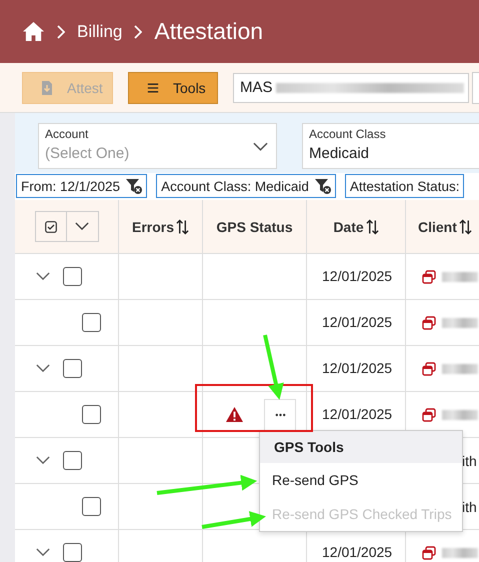 This screenshot has width=479, height=562. Describe the element at coordinates (246, 186) in the screenshot. I see `filter-chip: Account Class: Medicaid` at that location.